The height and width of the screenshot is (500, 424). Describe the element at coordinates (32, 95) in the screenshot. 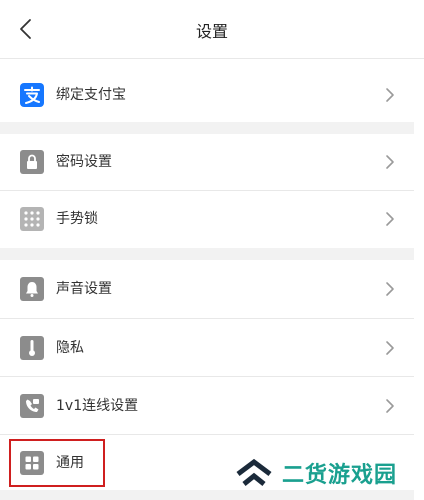

I see `alipay-icon` at that location.